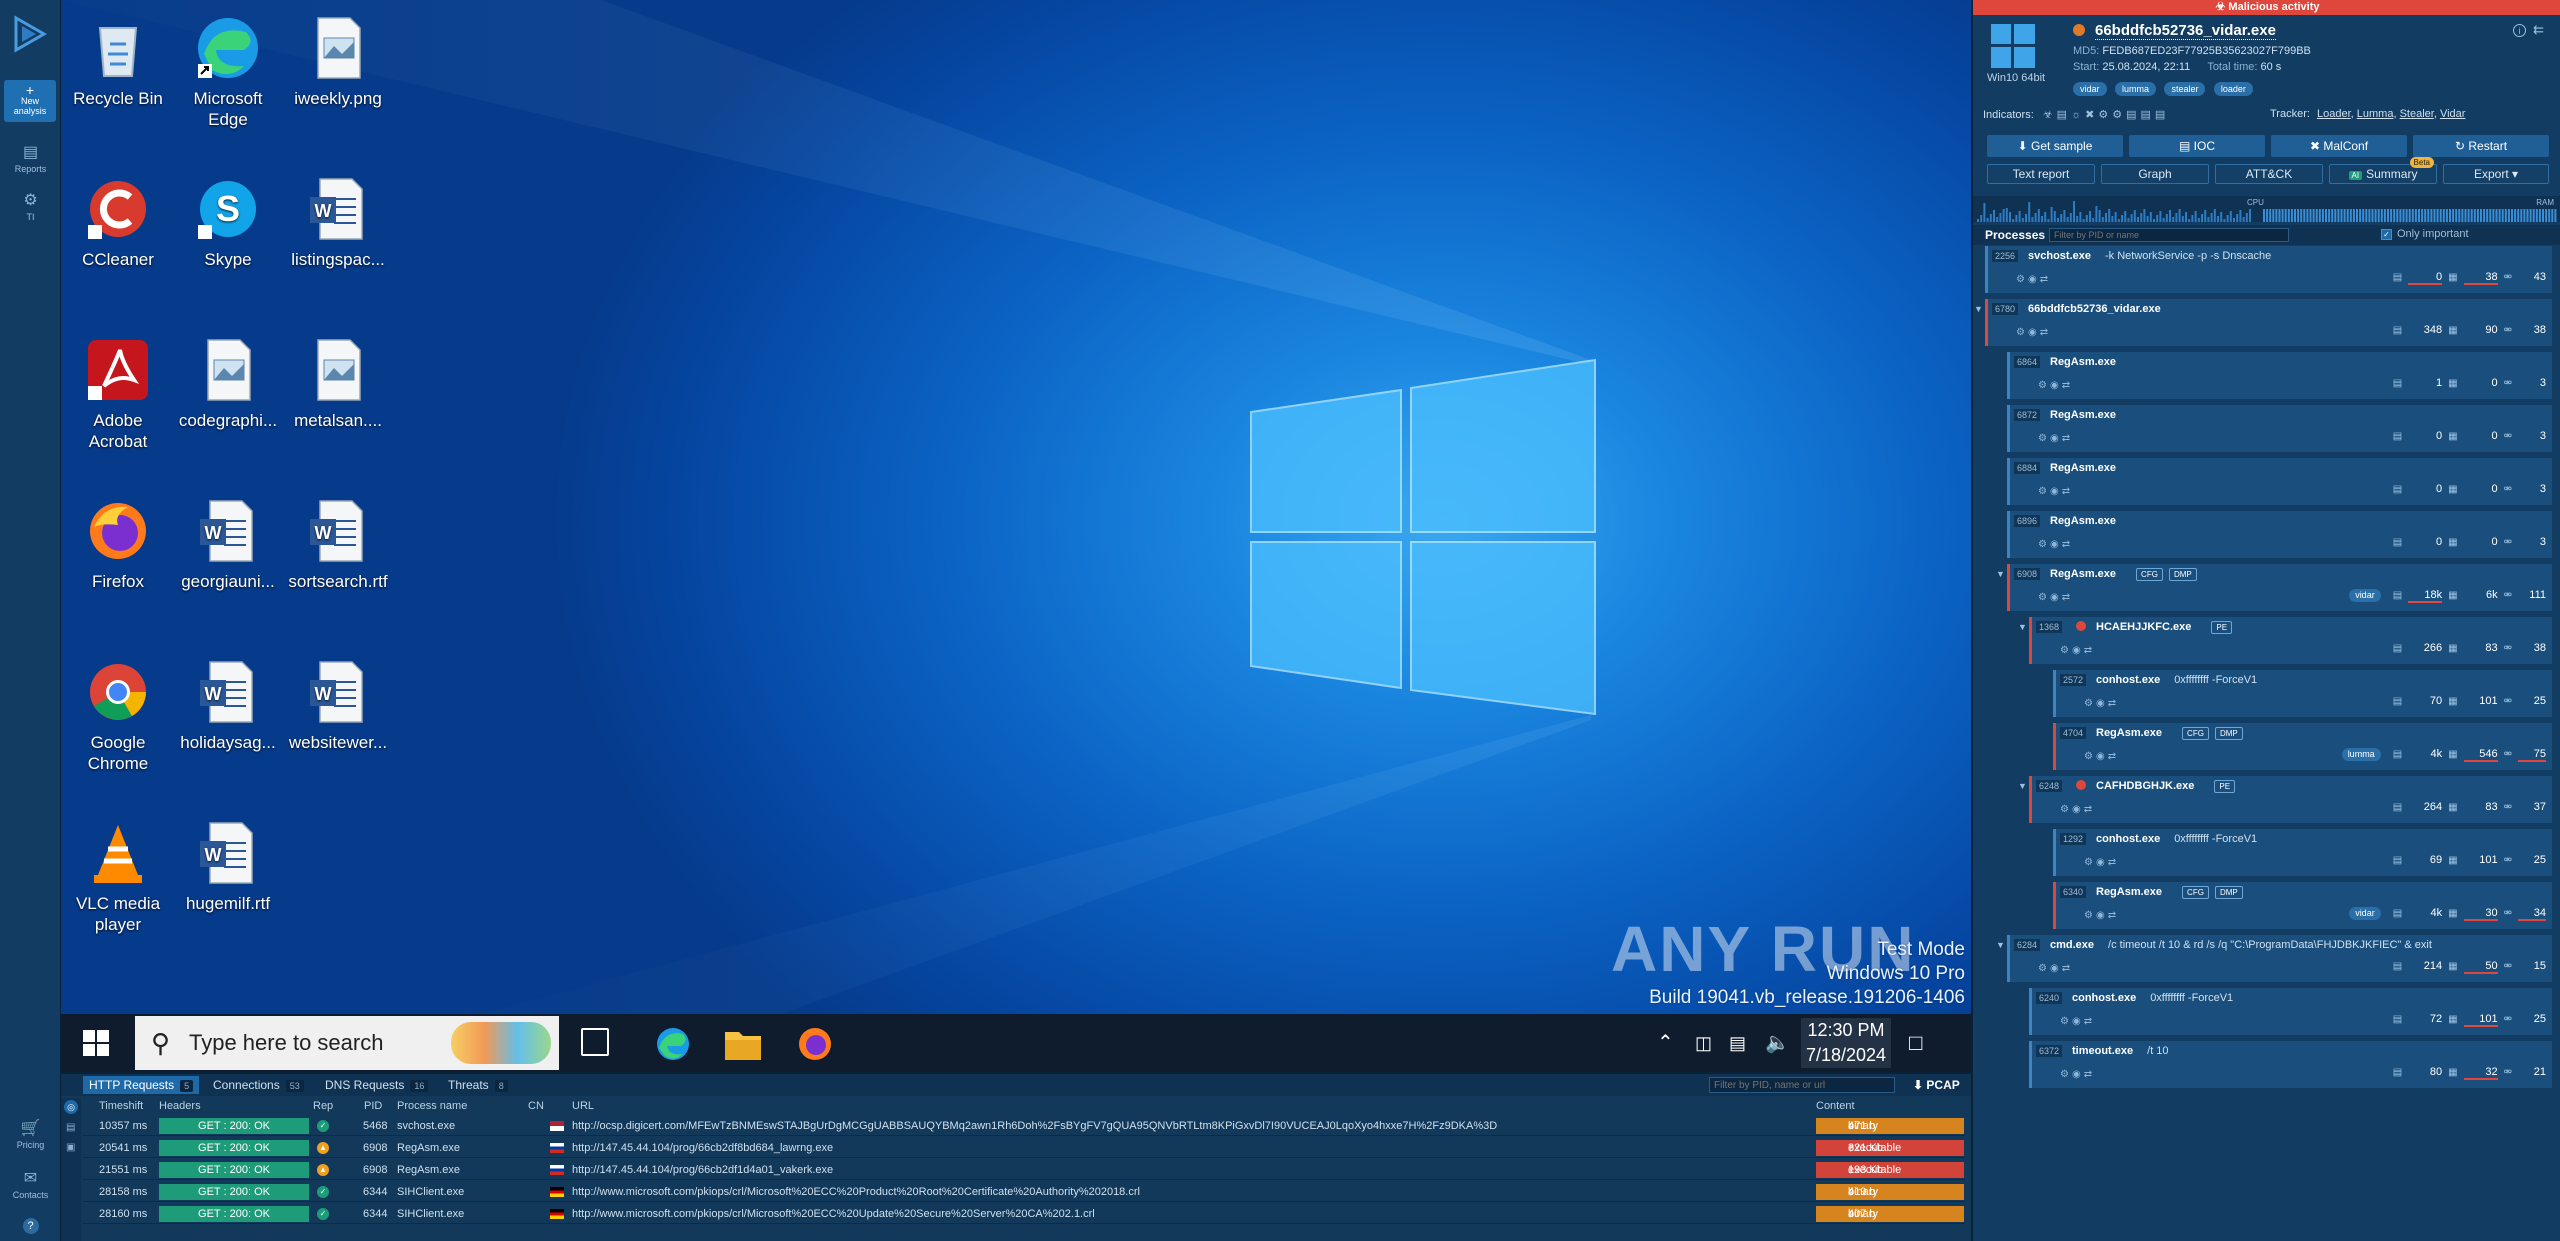  Describe the element at coordinates (118, 544) in the screenshot. I see `desktop-icon-firefox: Firefox` at that location.